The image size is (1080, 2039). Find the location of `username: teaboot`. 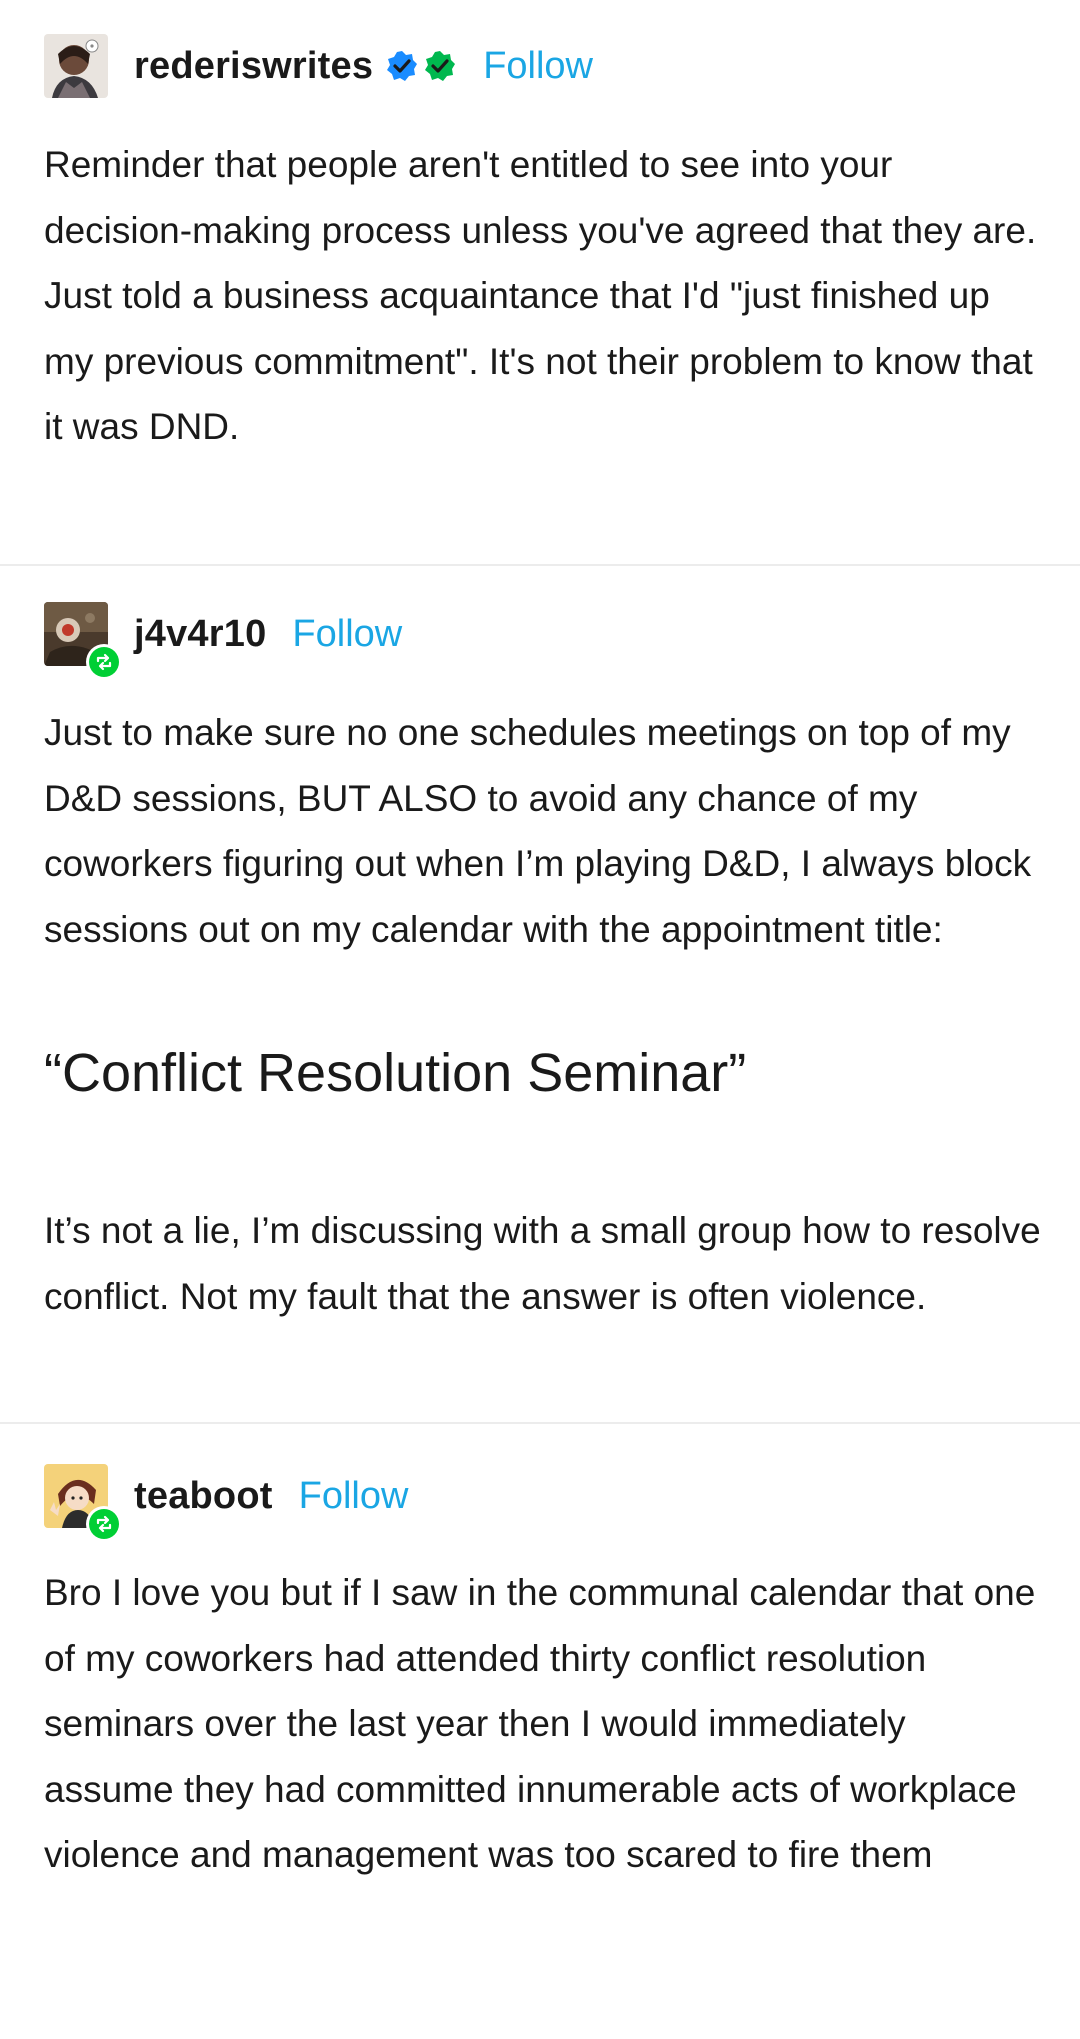

username: teaboot is located at coordinates (203, 1496).